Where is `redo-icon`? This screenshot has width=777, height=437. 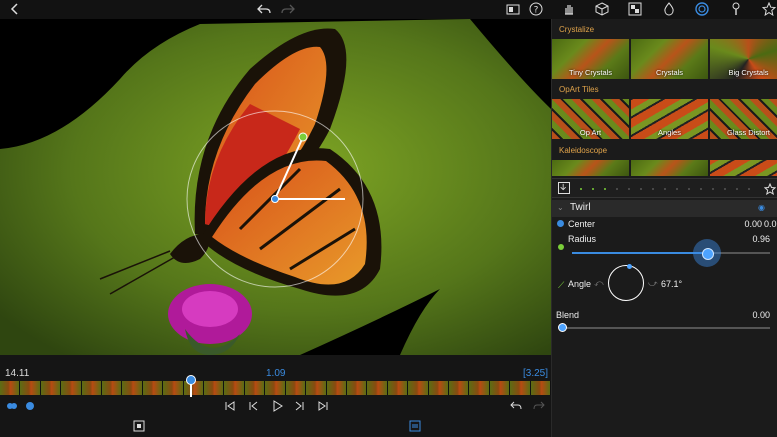 redo-icon is located at coordinates (288, 9).